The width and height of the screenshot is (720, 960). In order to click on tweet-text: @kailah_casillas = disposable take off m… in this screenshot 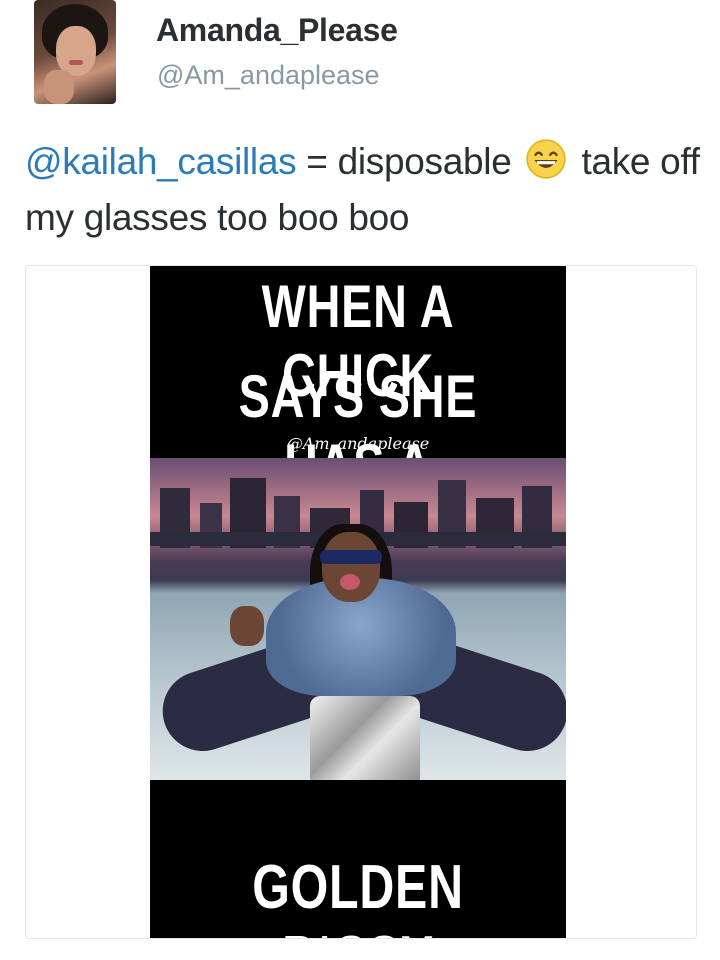, I will do `click(365, 190)`.